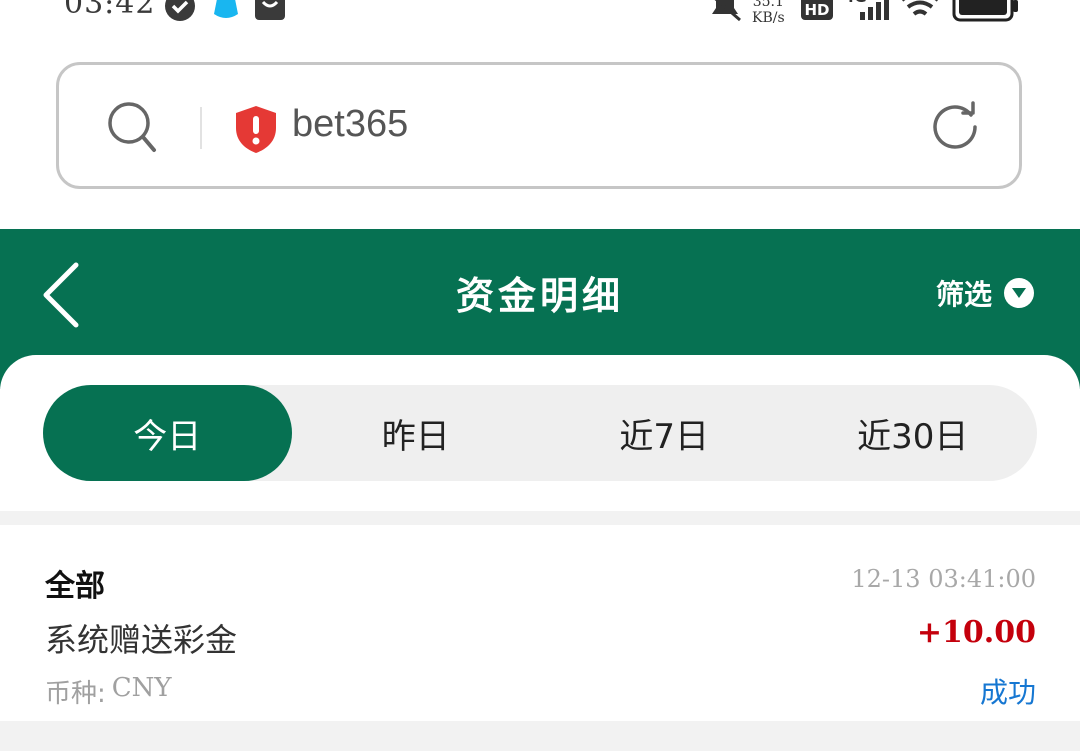  What do you see at coordinates (540, 736) in the screenshot?
I see `list-bottom-spacer` at bounding box center [540, 736].